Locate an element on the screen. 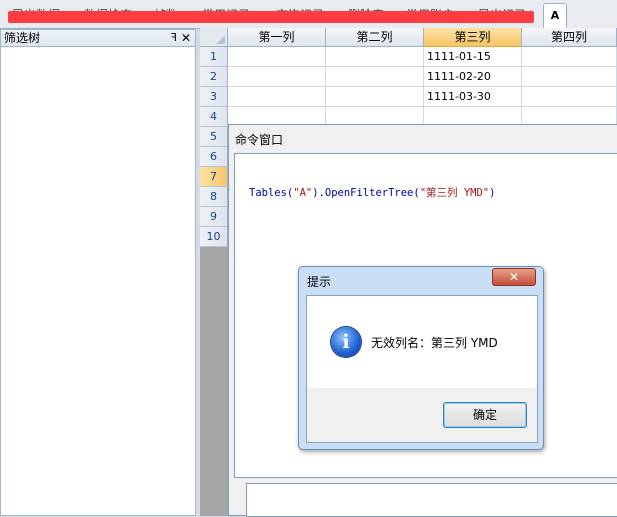 Image resolution: width=617 pixels, height=517 pixels. dialog-title: 提示 is located at coordinates (319, 282).